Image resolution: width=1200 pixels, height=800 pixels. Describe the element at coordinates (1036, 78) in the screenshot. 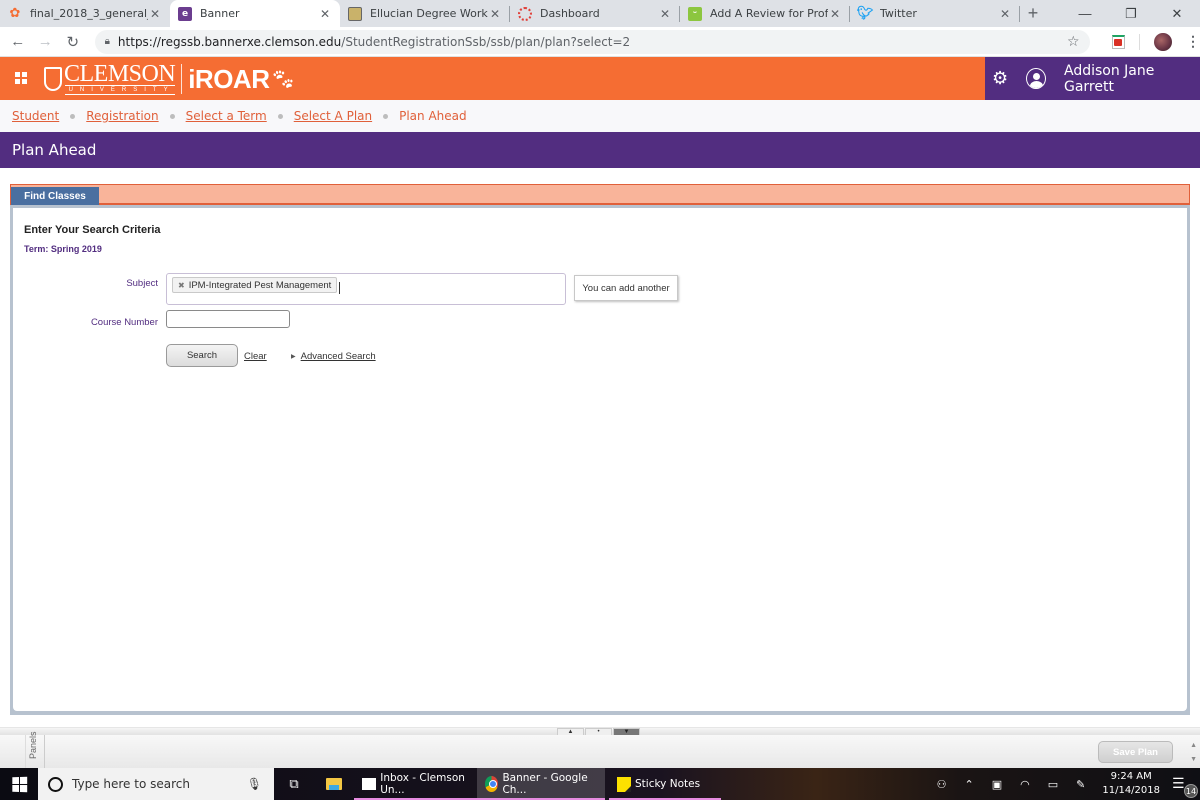

I see `user-avatar-icon` at that location.